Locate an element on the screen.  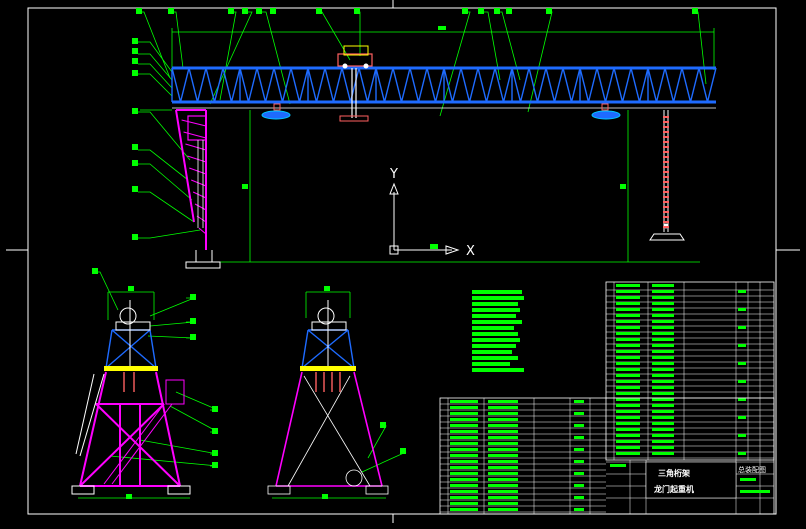
side-view-rigid-leg is located at coordinates (145, 383).